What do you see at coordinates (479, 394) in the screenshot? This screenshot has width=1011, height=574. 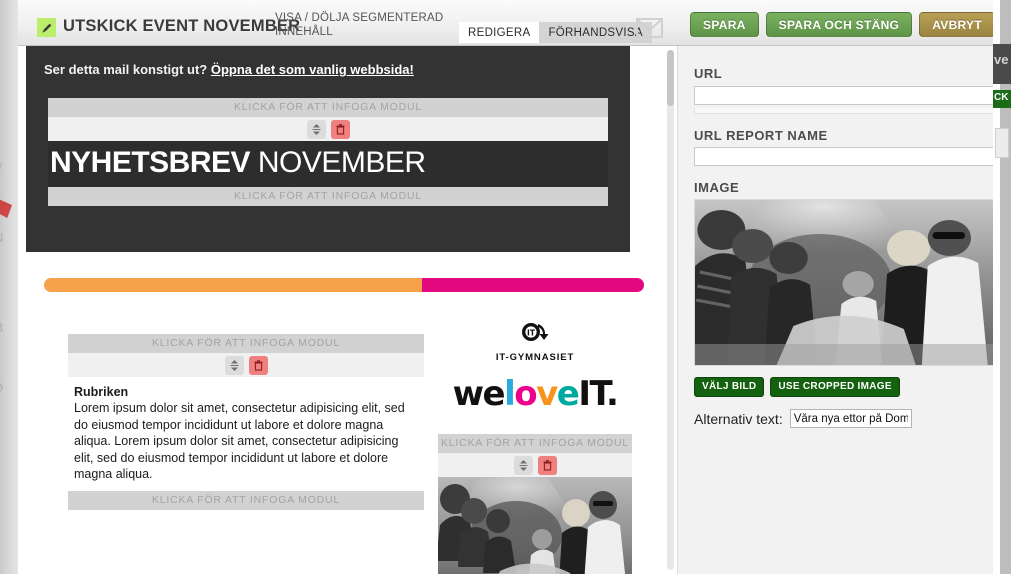 I see `tagline-part-we: we` at bounding box center [479, 394].